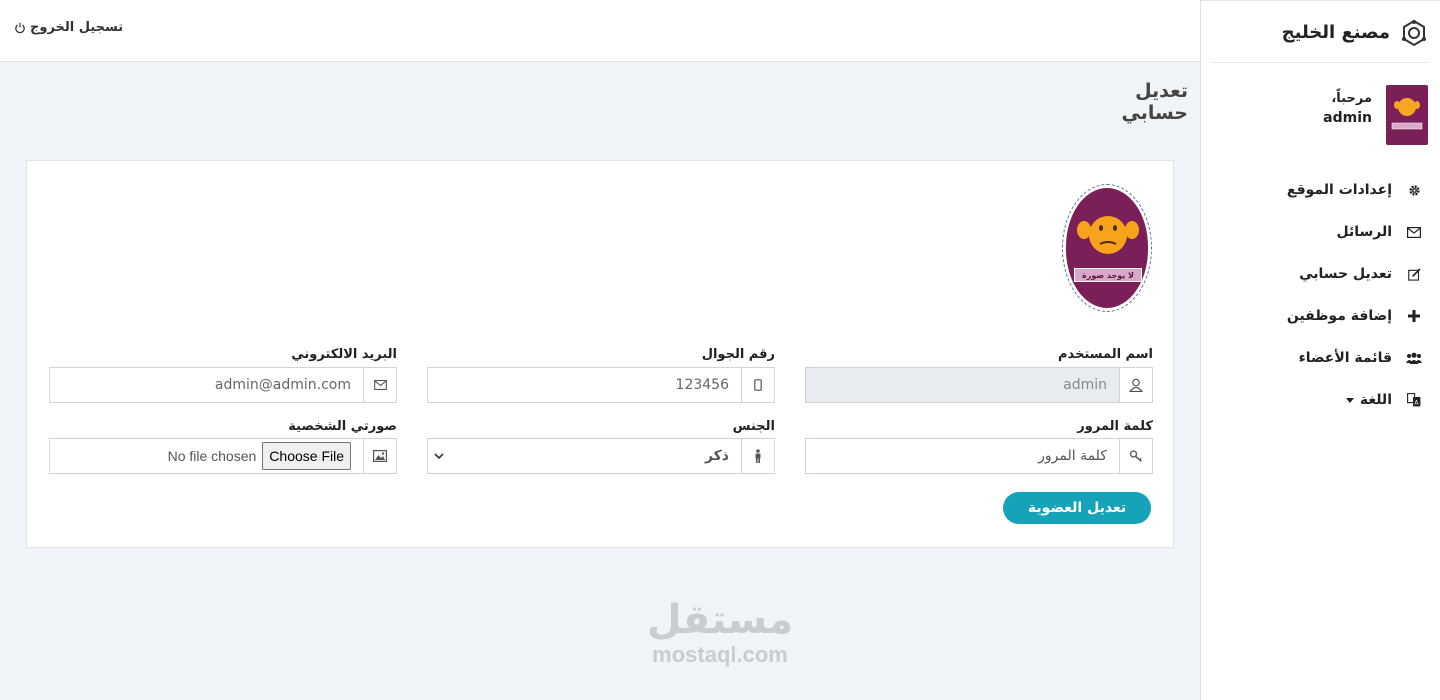 This screenshot has height=700, width=1440. What do you see at coordinates (1322, 400) in the screenshot?
I see `sidebar-item-language: A اللغة` at bounding box center [1322, 400].